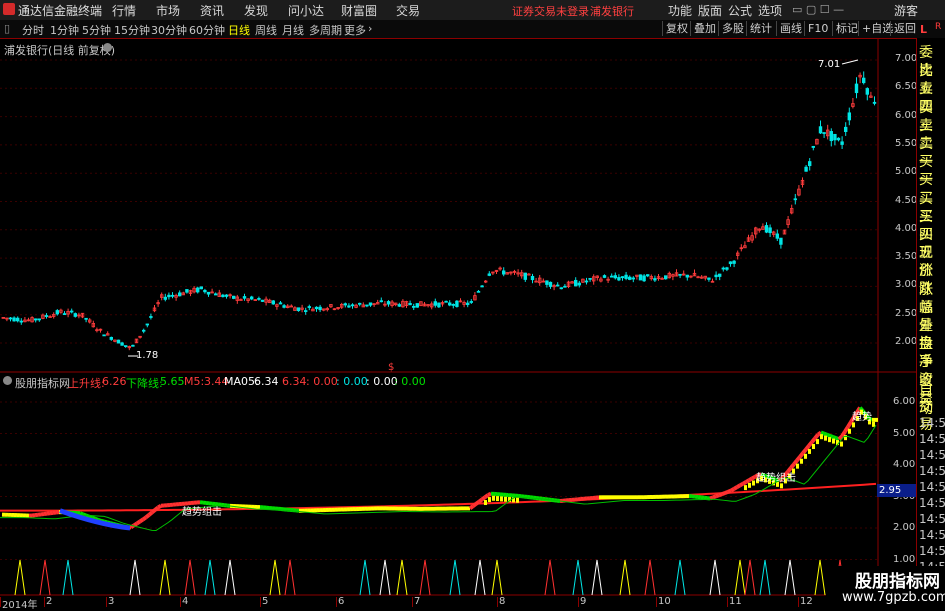 This screenshot has width=945, height=611. Describe the element at coordinates (185, 601) in the screenshot. I see `date-tick: 4` at that location.